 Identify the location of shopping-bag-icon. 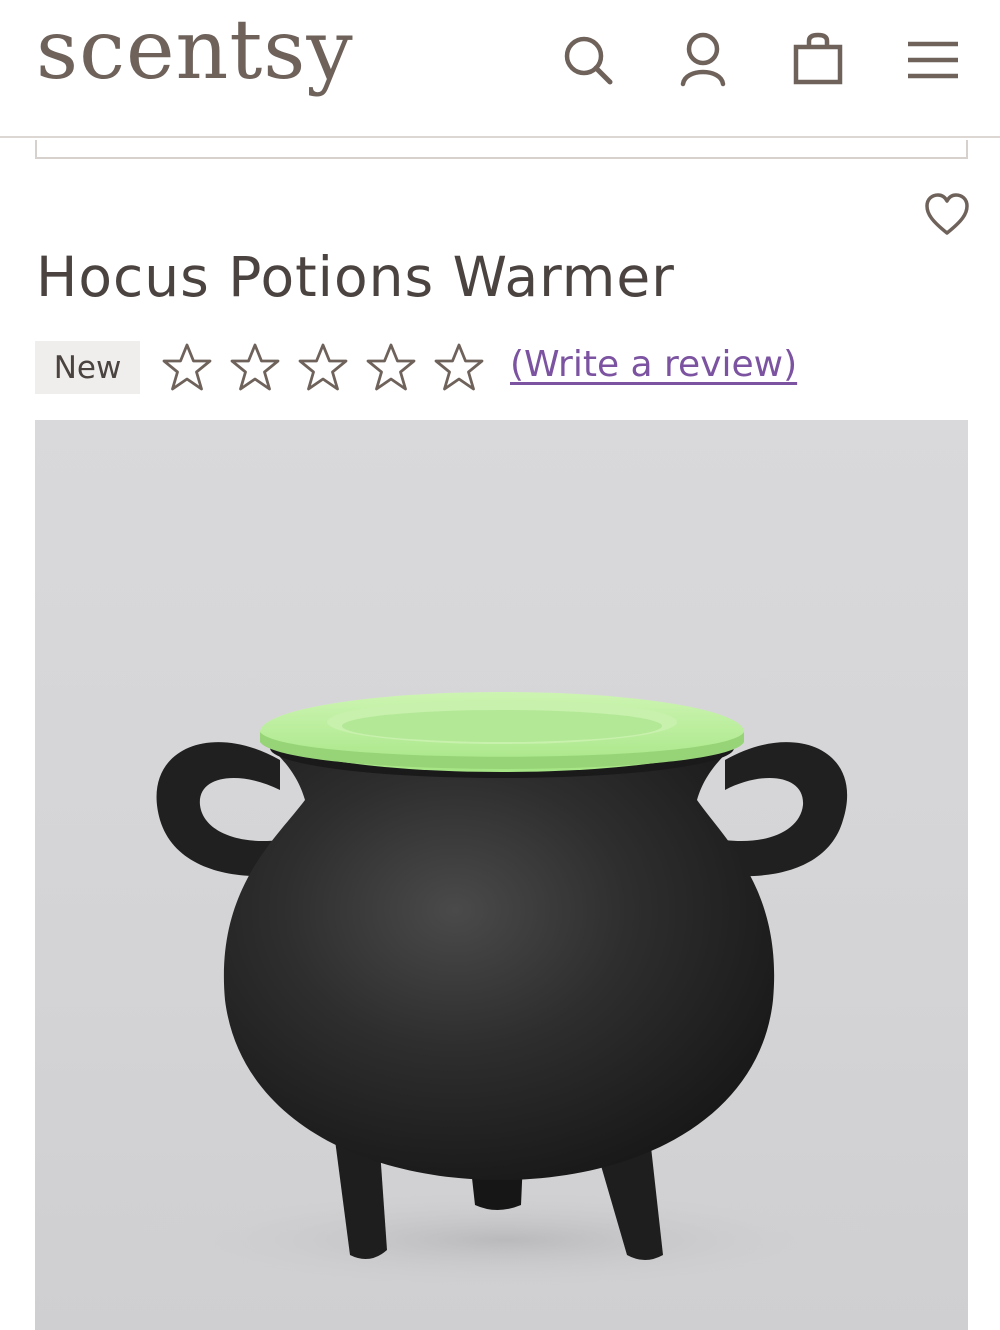
(818, 60).